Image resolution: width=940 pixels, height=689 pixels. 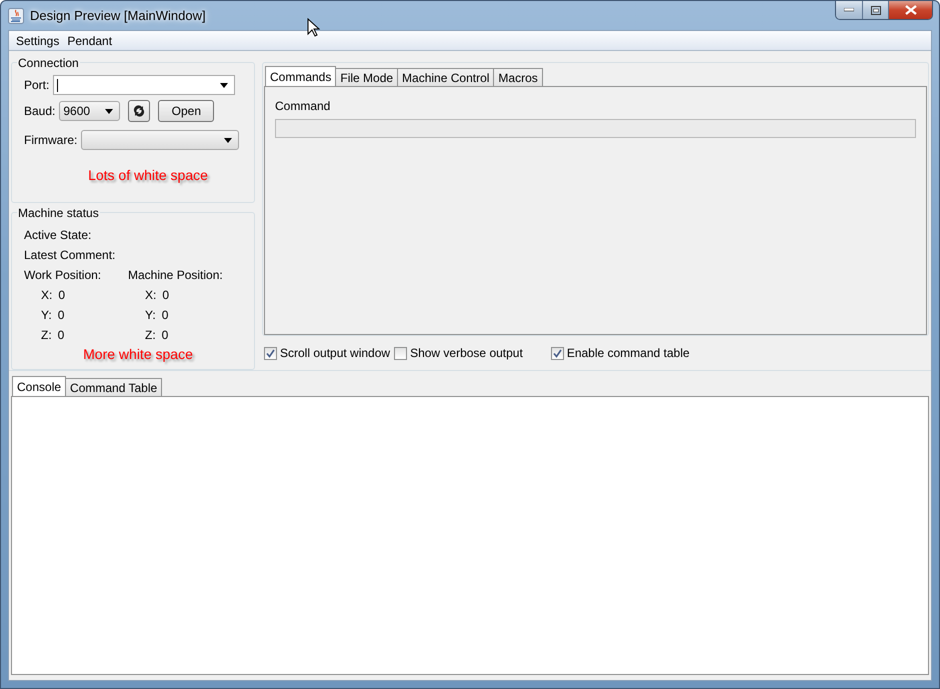 I want to click on annotation-text: Lots of white space, so click(x=148, y=175).